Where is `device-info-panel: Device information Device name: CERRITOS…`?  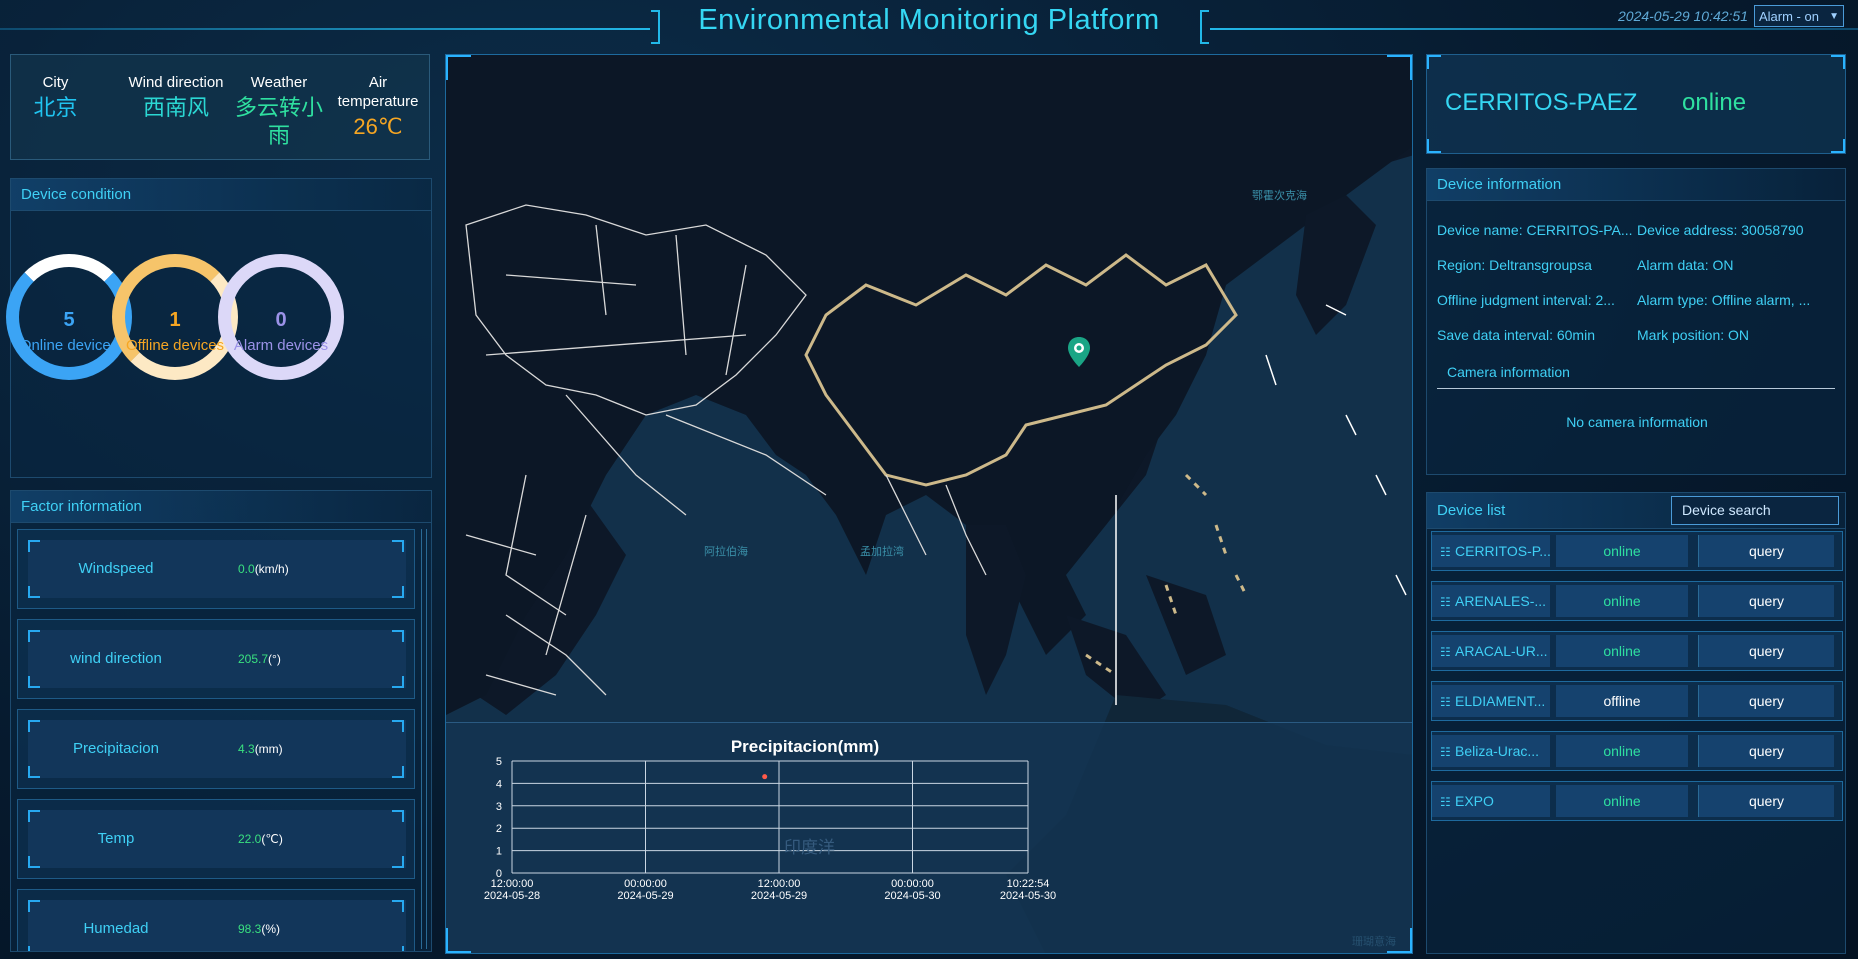 device-info-panel: Device information Device name: CERRITOS… is located at coordinates (1636, 321).